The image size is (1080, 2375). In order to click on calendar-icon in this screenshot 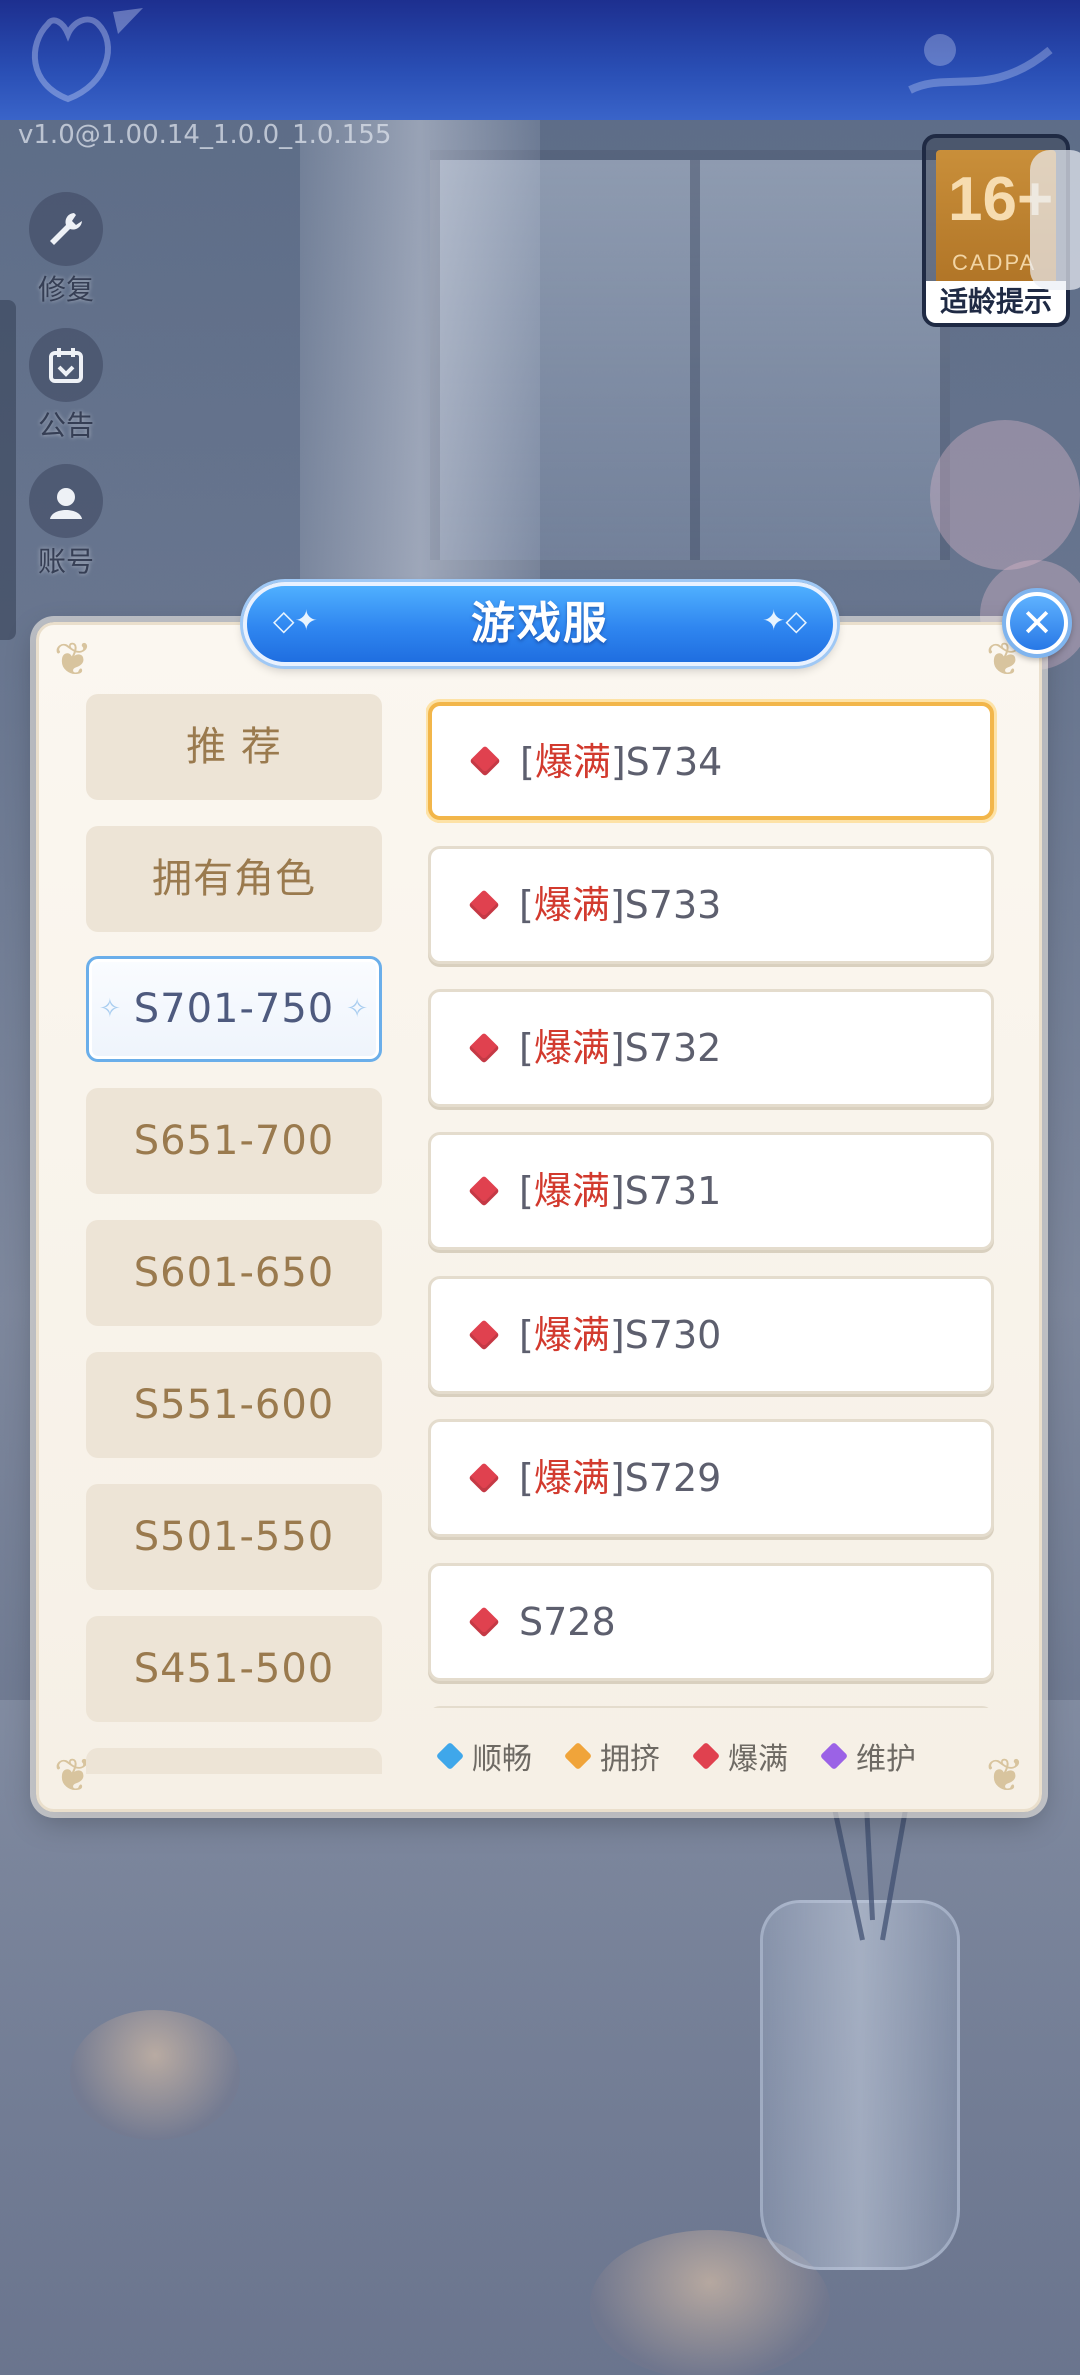, I will do `click(66, 365)`.